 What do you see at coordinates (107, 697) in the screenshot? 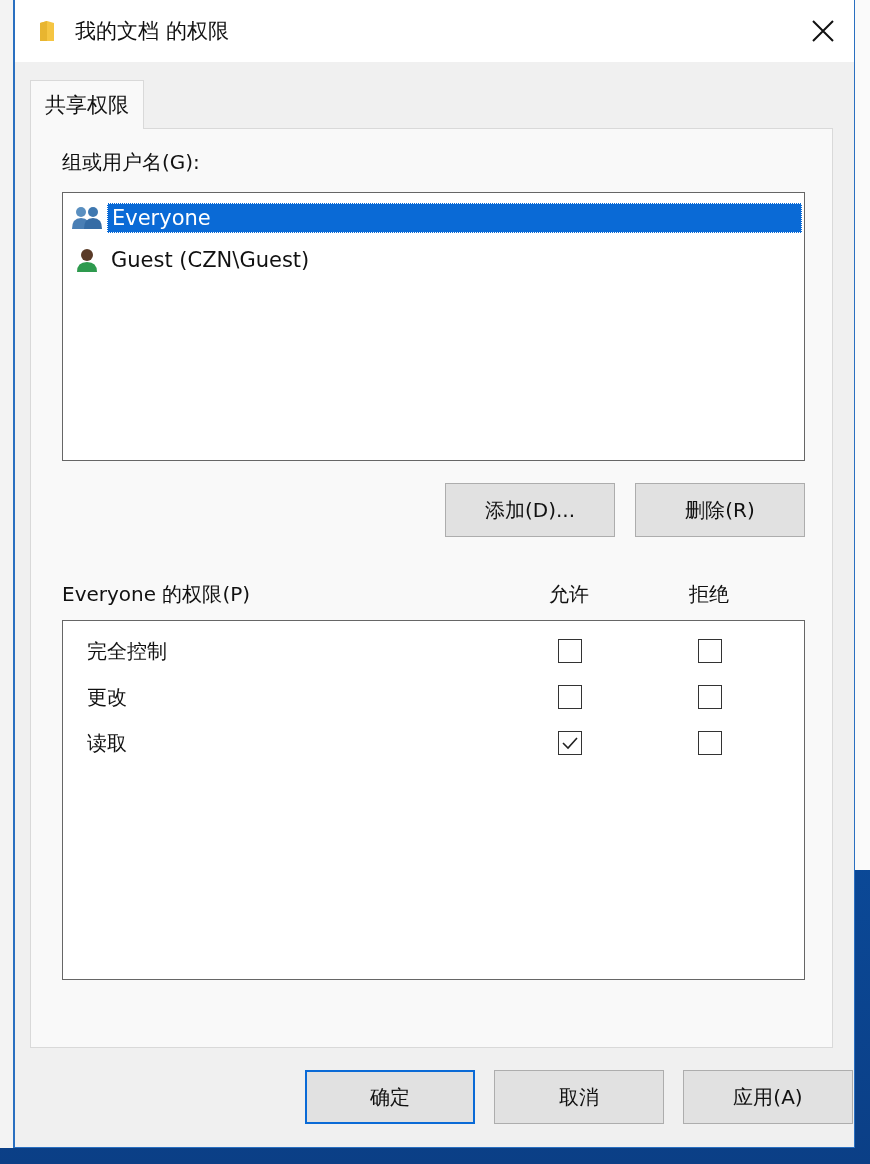
I see `permission-name: 更改` at bounding box center [107, 697].